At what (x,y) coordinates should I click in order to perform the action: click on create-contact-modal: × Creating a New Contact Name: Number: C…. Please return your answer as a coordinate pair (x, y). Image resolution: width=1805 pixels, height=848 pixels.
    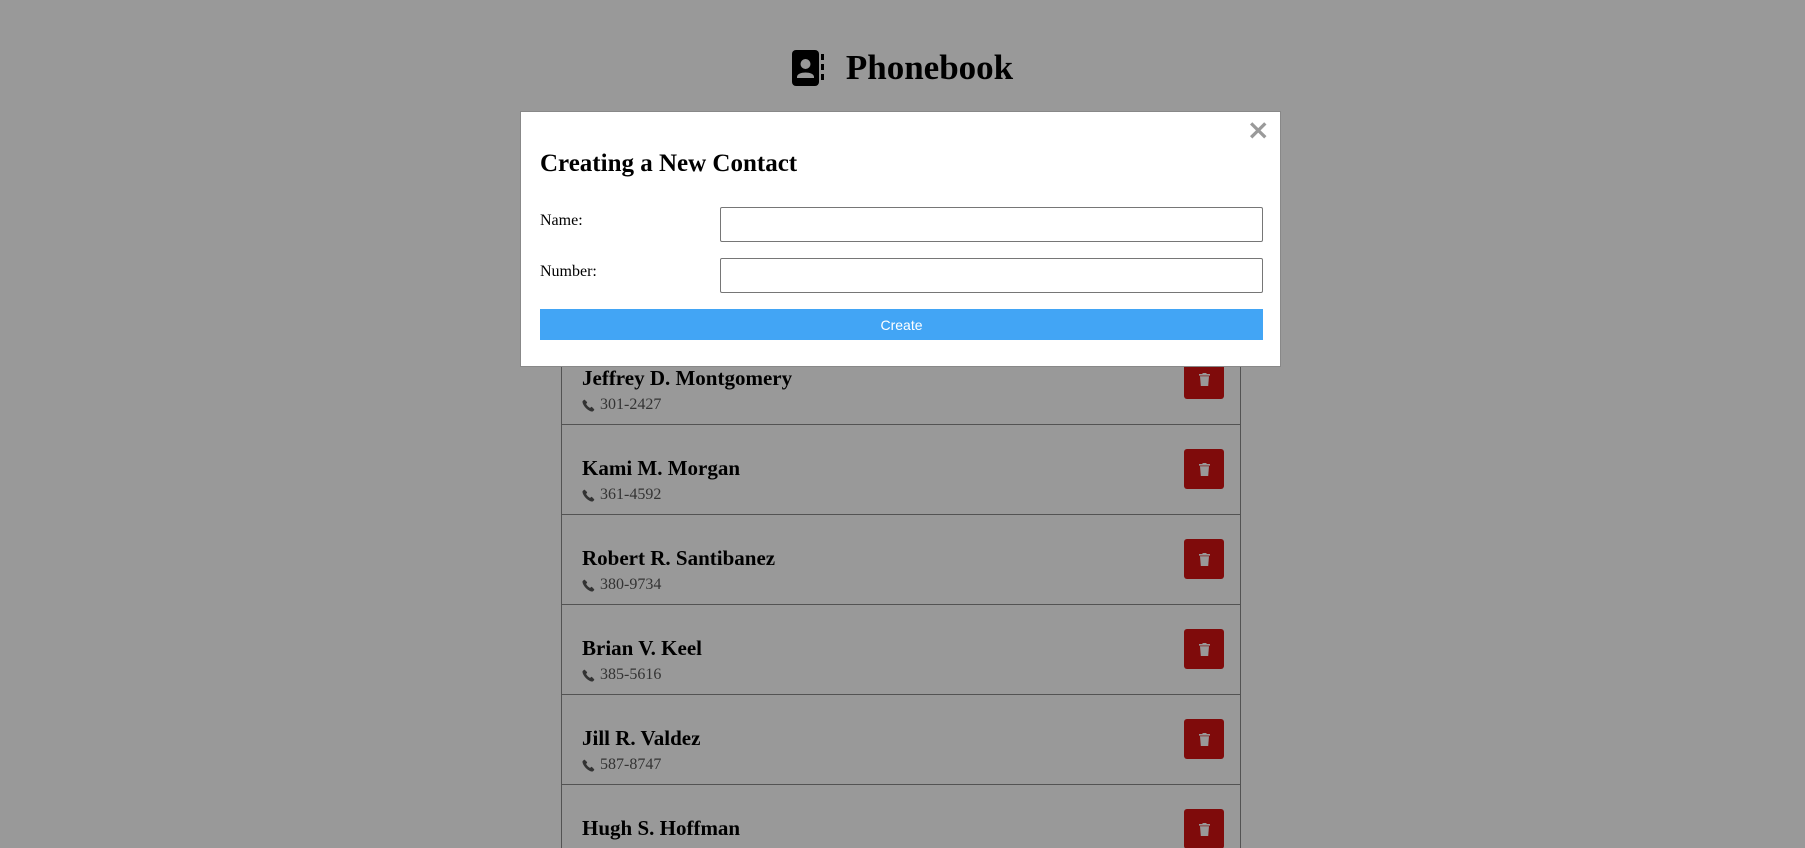
    Looking at the image, I should click on (900, 239).